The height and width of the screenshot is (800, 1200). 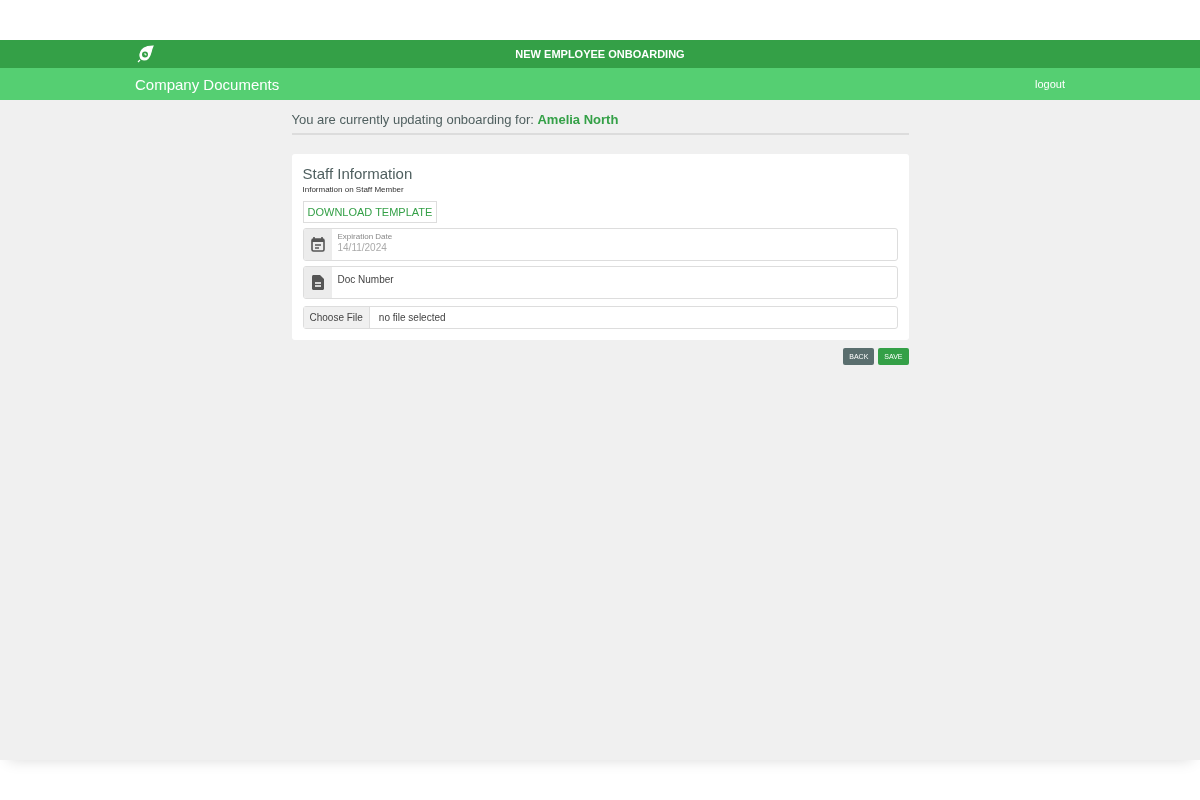 What do you see at coordinates (358, 173) in the screenshot?
I see `card-title: Staff Information` at bounding box center [358, 173].